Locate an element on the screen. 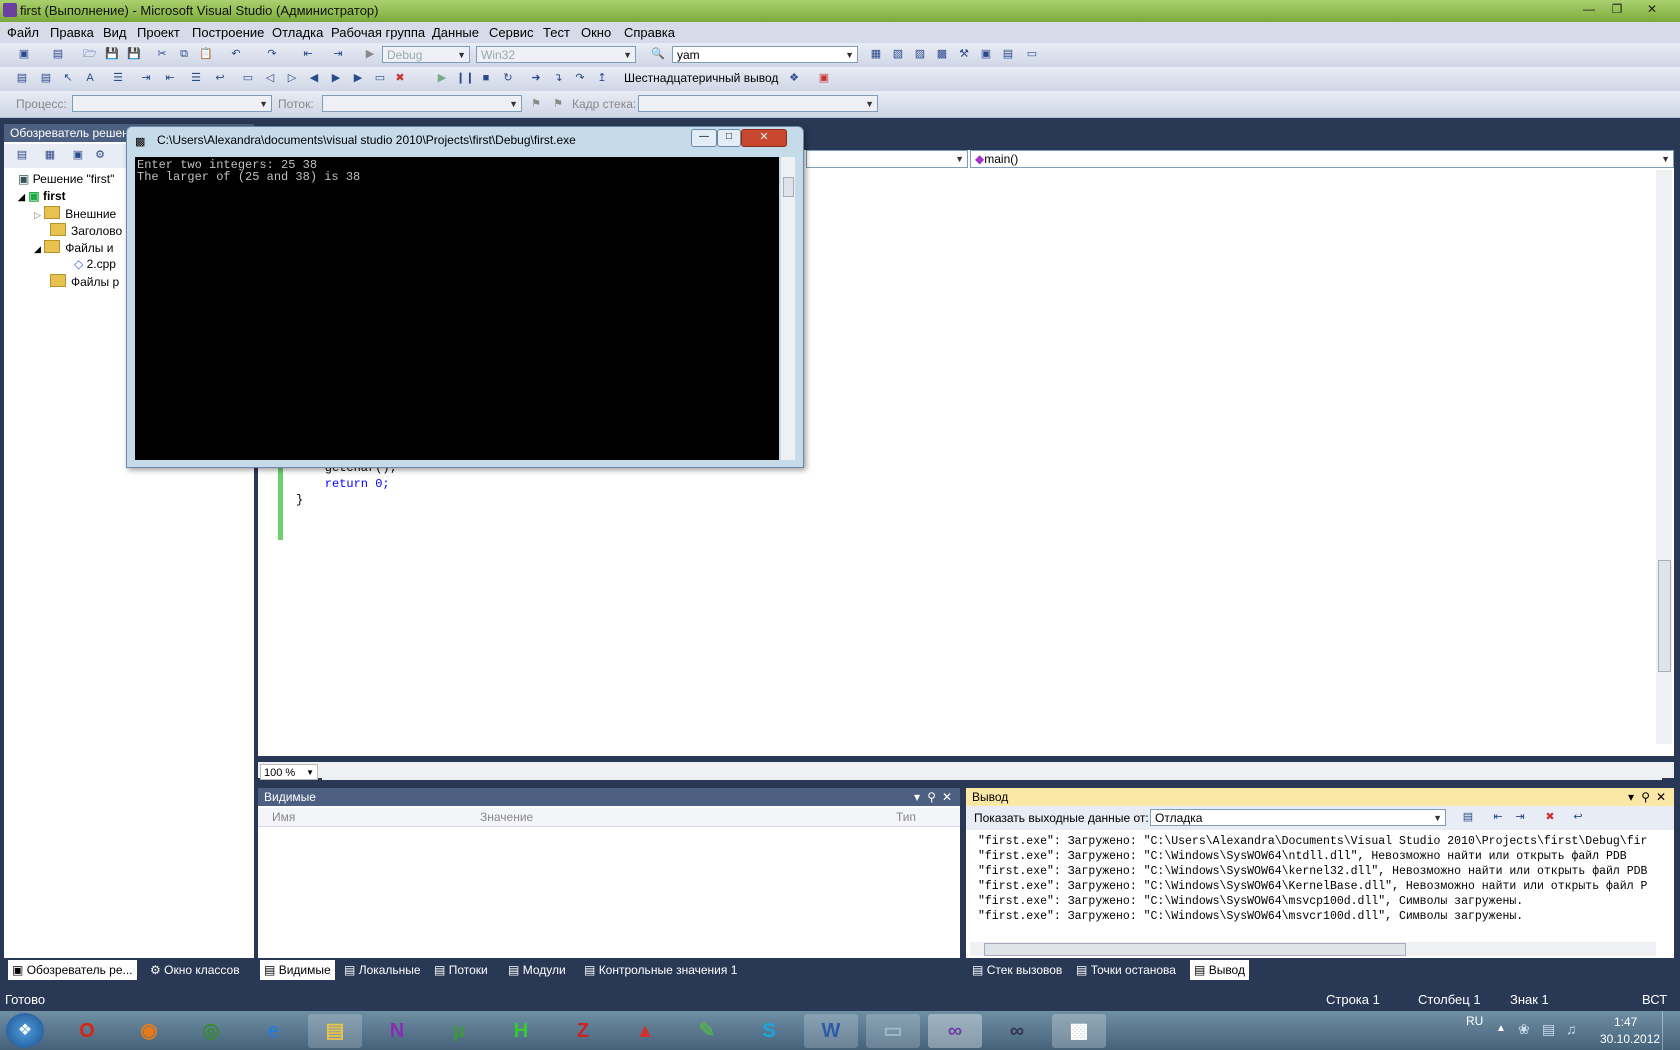 This screenshot has width=1680, height=1050. comment-icon: ▤ is located at coordinates (22, 78).